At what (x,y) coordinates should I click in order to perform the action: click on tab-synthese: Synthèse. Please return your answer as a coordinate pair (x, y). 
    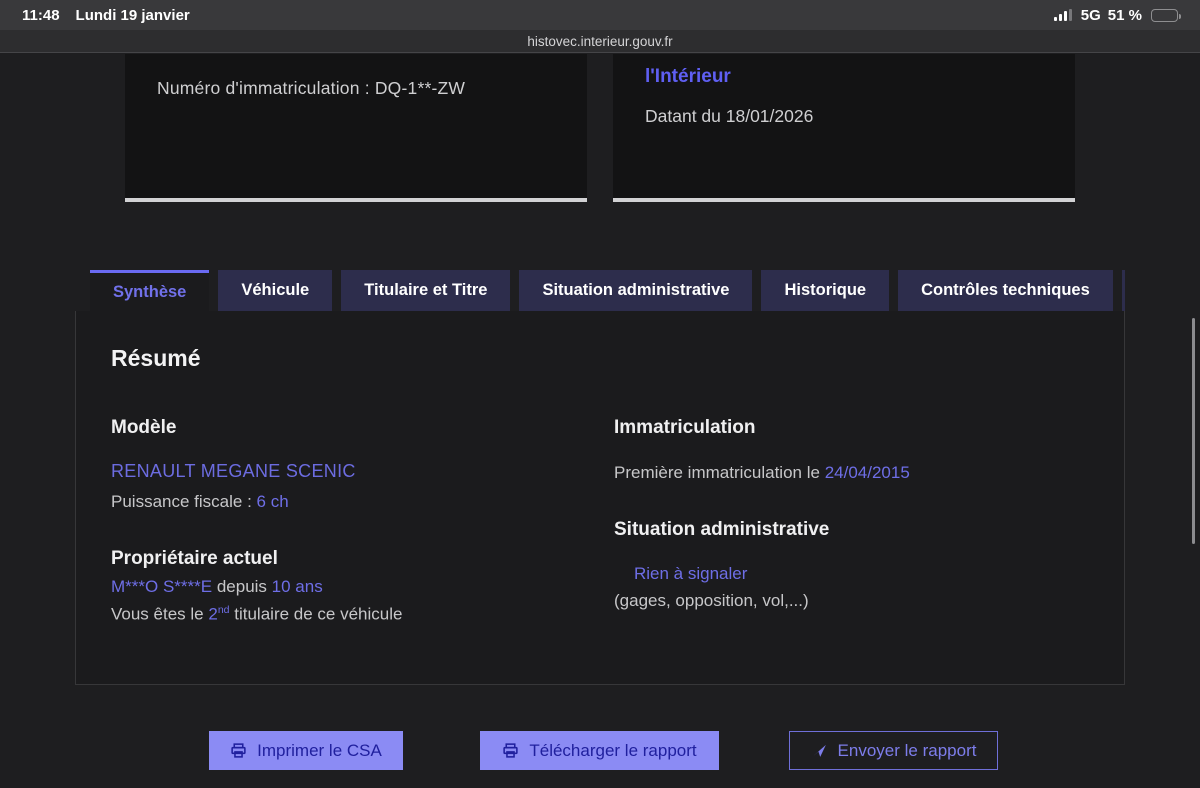
    Looking at the image, I should click on (150, 290).